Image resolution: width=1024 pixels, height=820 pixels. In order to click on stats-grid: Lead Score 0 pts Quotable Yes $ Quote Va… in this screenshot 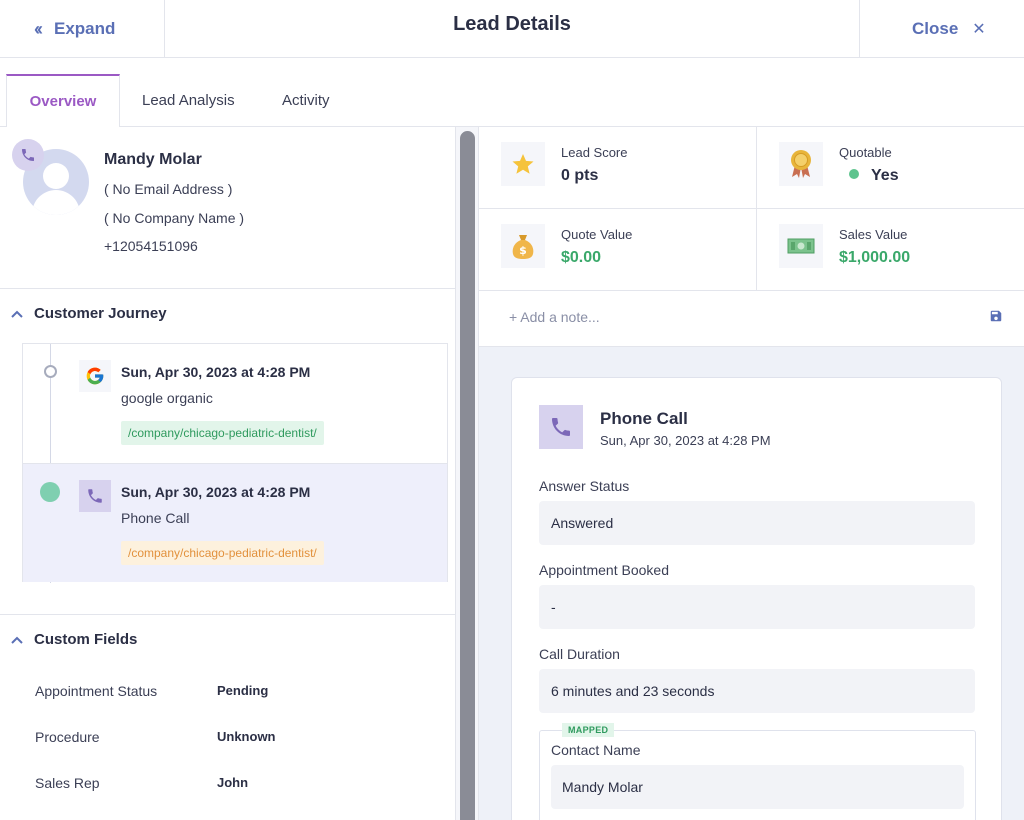, I will do `click(751, 209)`.